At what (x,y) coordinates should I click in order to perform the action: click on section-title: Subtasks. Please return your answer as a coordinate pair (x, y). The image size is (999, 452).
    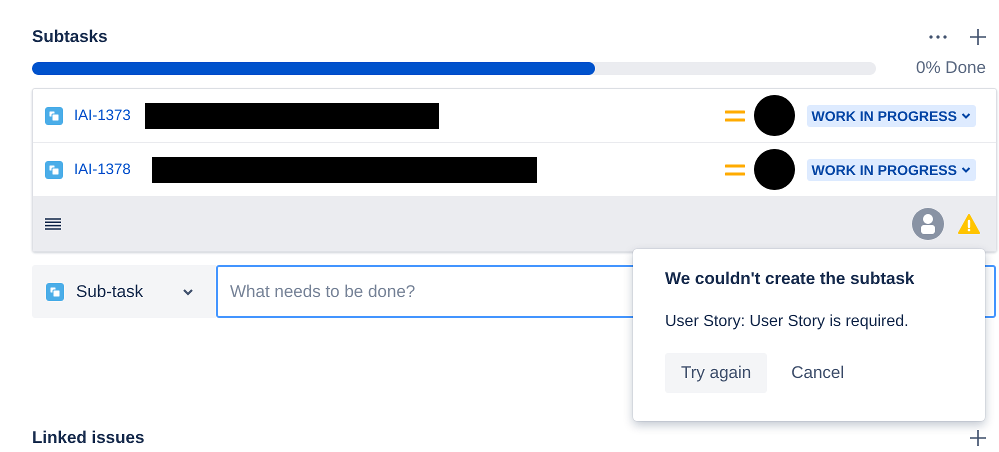
    Looking at the image, I should click on (70, 37).